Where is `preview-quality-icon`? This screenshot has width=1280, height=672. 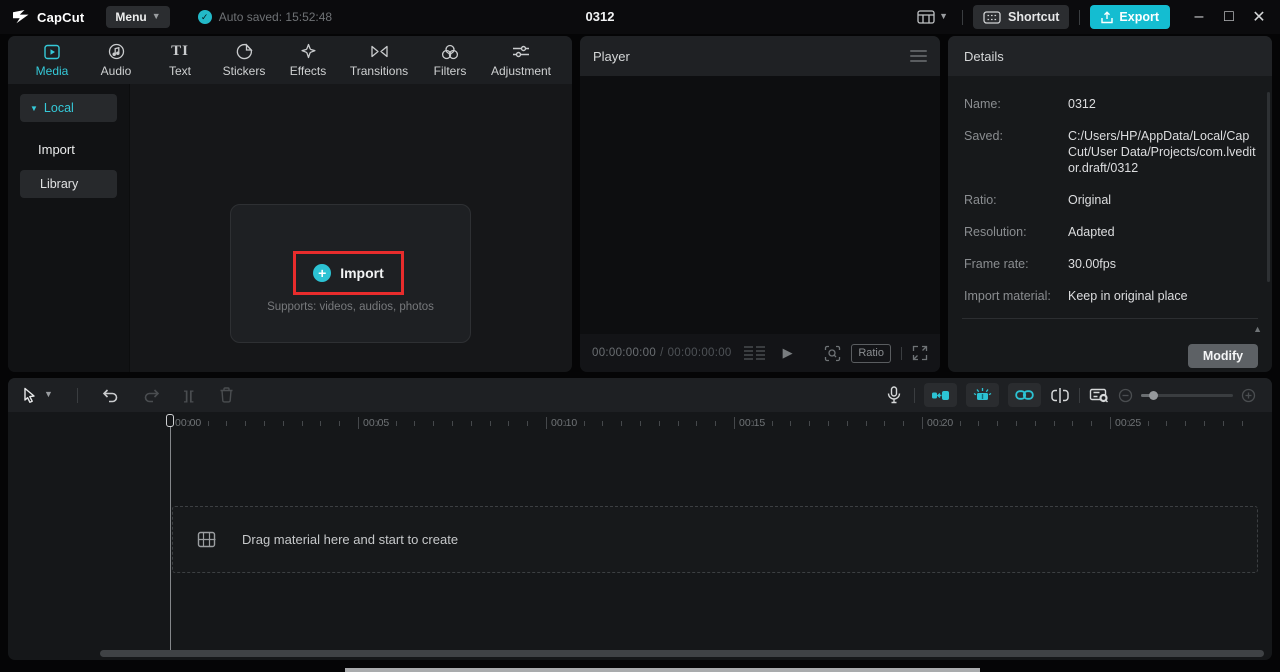
preview-quality-icon is located at coordinates (832, 353).